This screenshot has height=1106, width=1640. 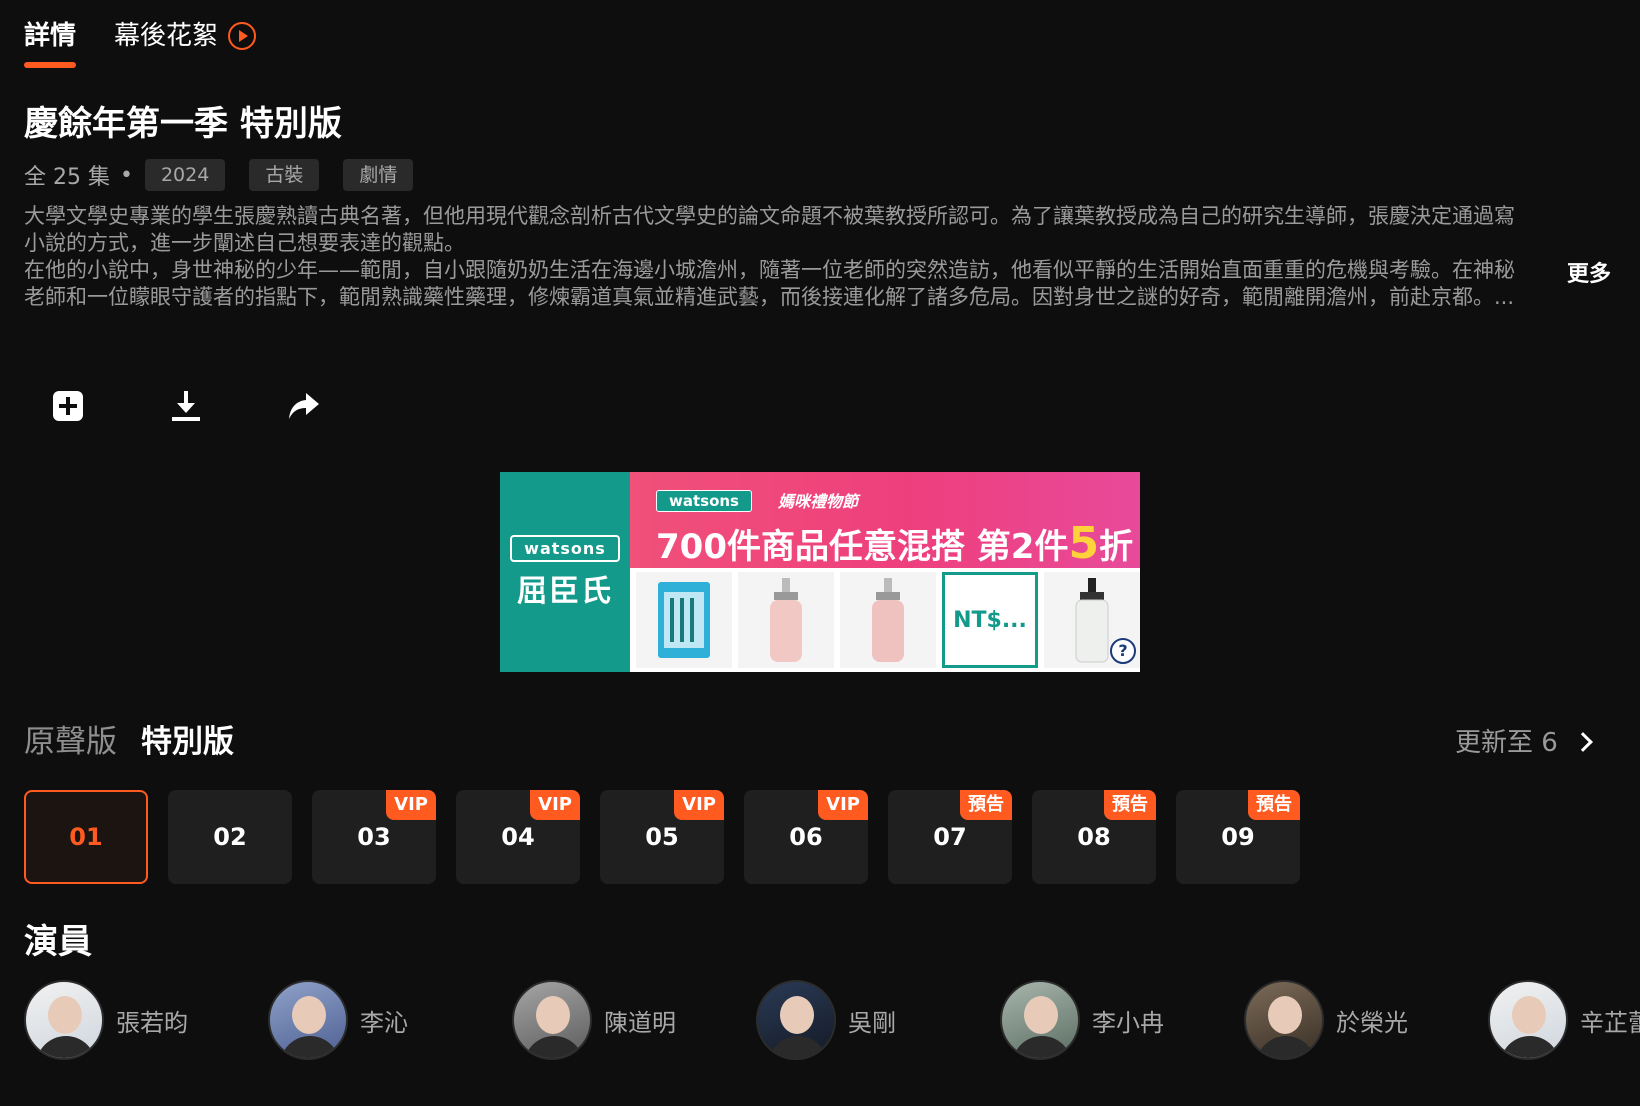 I want to click on ad-headline: 700件商品任意混搭 第2件5折, so click(x=894, y=543).